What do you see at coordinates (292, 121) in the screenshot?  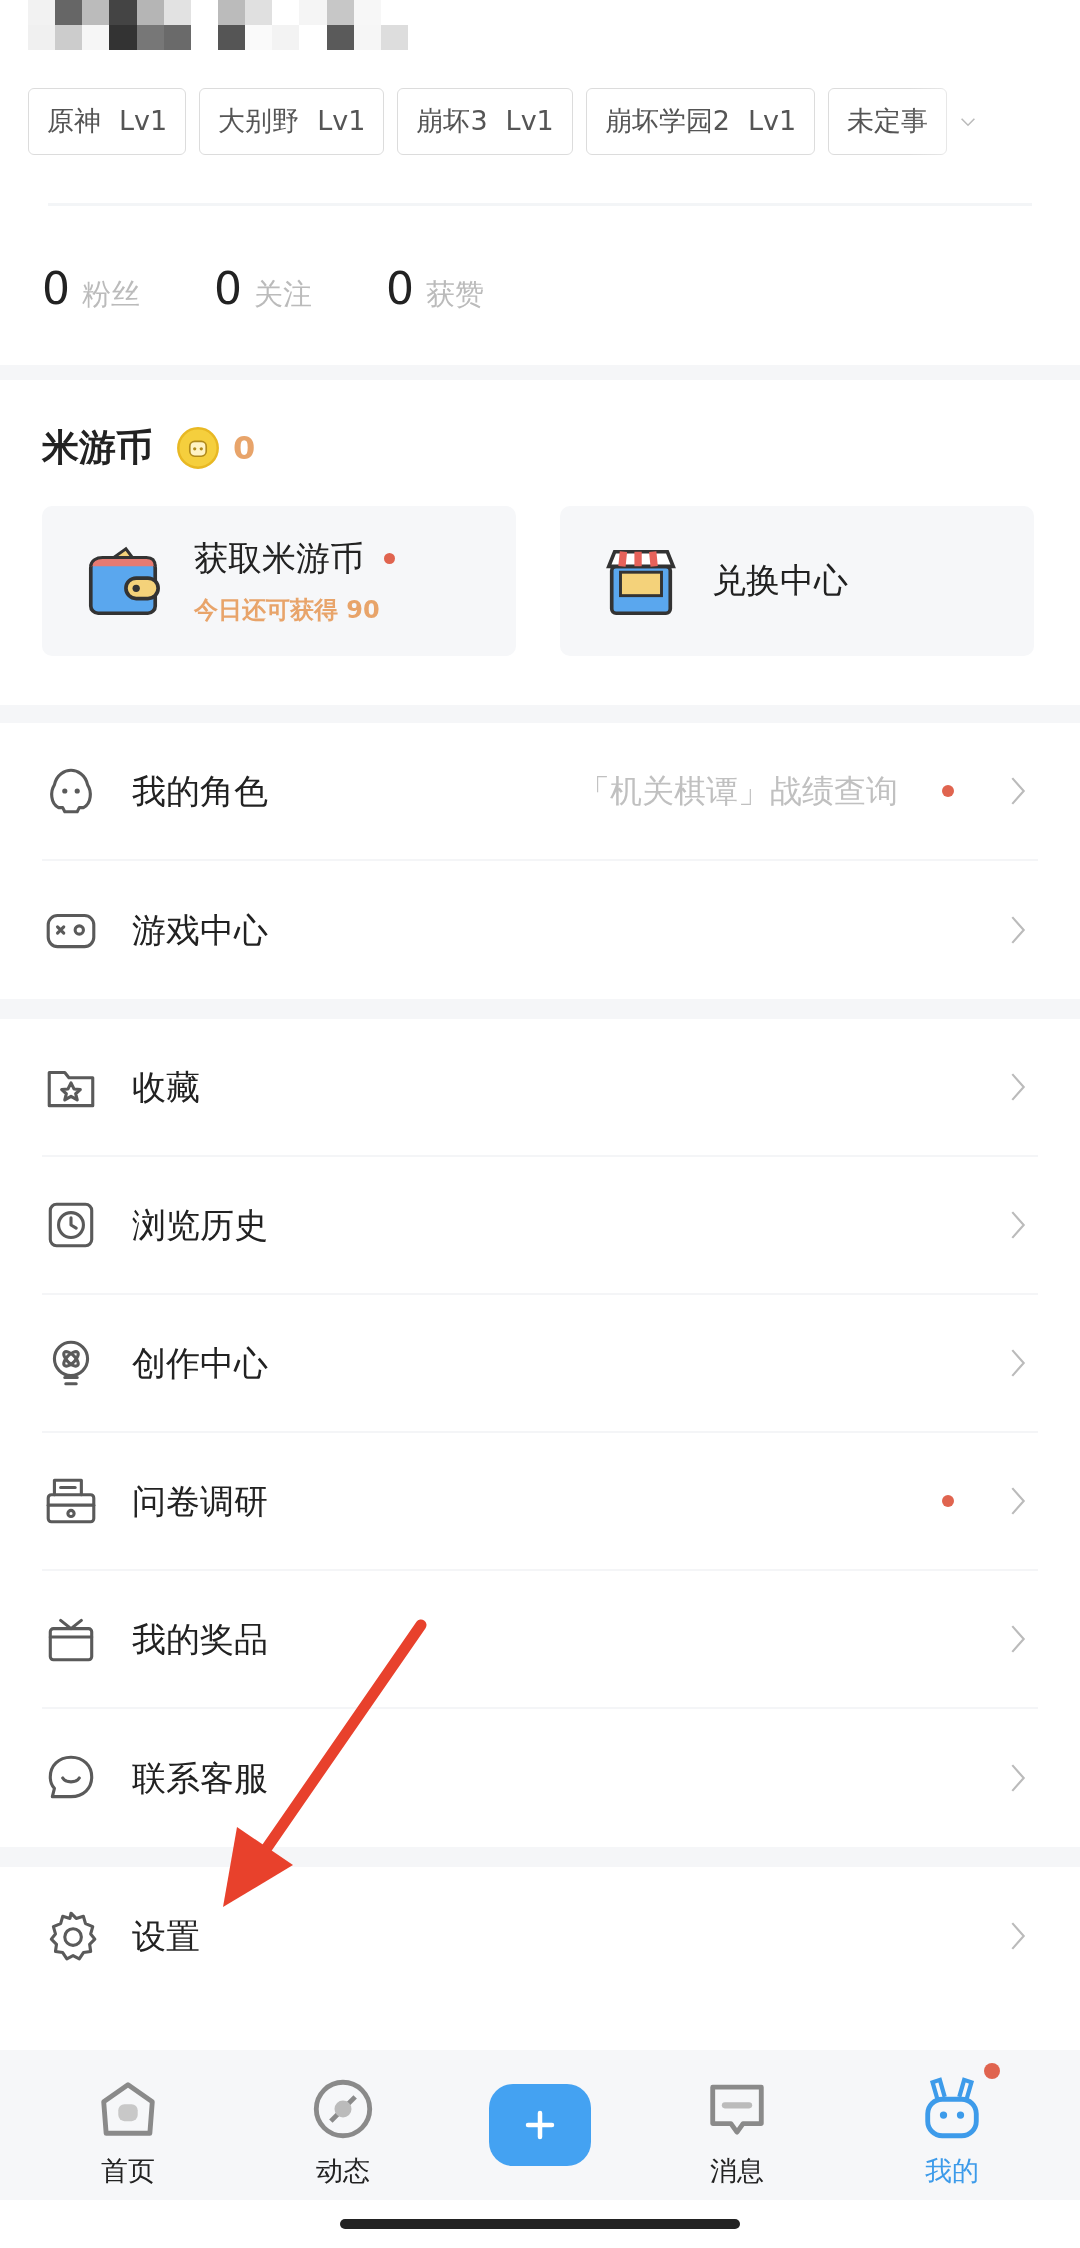 I see `game-level-tag: 大别野 Lv1` at bounding box center [292, 121].